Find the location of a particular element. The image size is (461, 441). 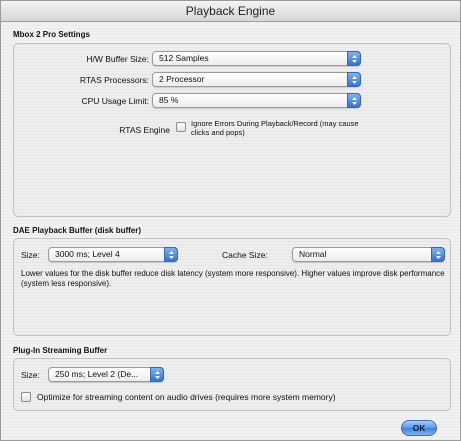

dae-buffer-title: DAE Playback Buffer (disk buffer) is located at coordinates (77, 230).